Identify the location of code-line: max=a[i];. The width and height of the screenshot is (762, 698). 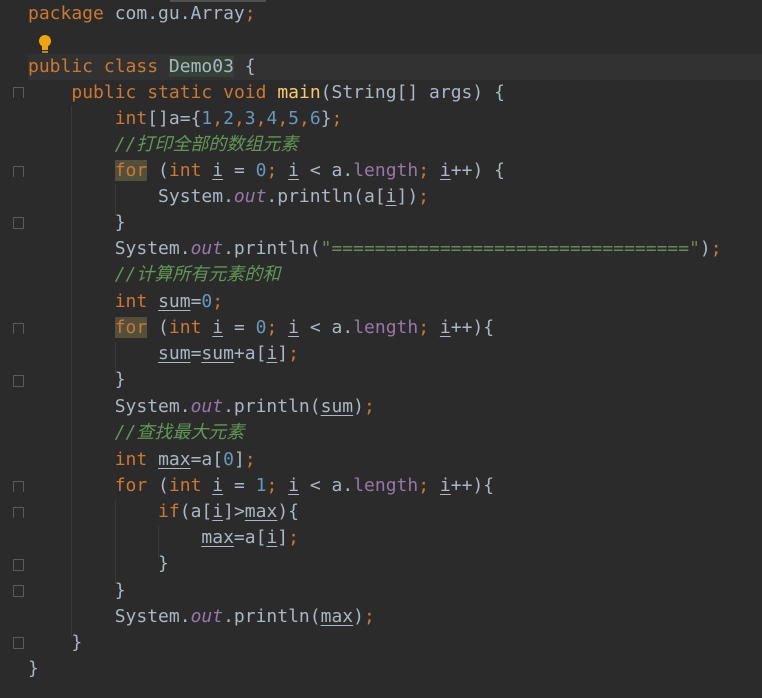
(163, 538).